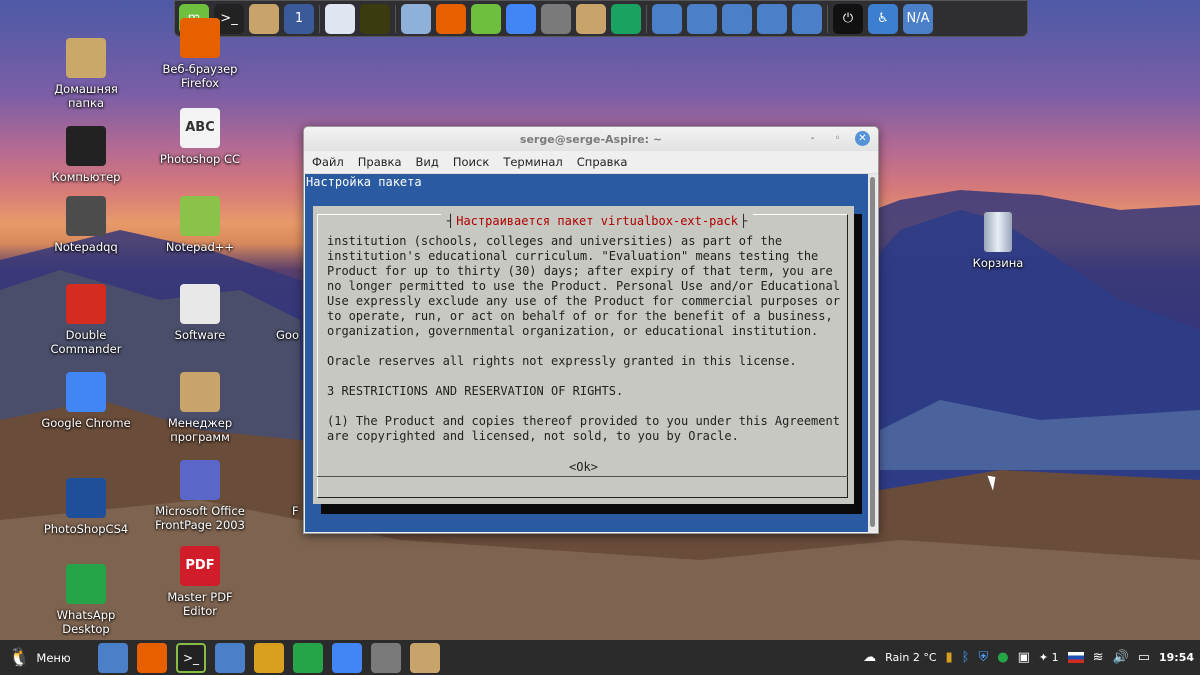 Image resolution: width=1200 pixels, height=675 pixels. What do you see at coordinates (862, 138) in the screenshot?
I see `close-button: ✕` at bounding box center [862, 138].